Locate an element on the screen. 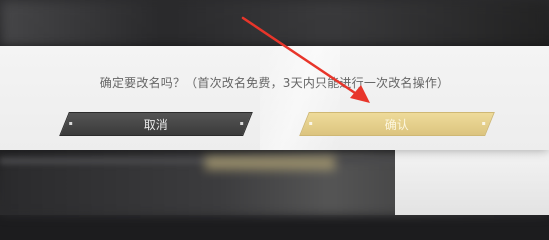 This screenshot has height=240, width=549. red-arrow-icon is located at coordinates (305, 59).